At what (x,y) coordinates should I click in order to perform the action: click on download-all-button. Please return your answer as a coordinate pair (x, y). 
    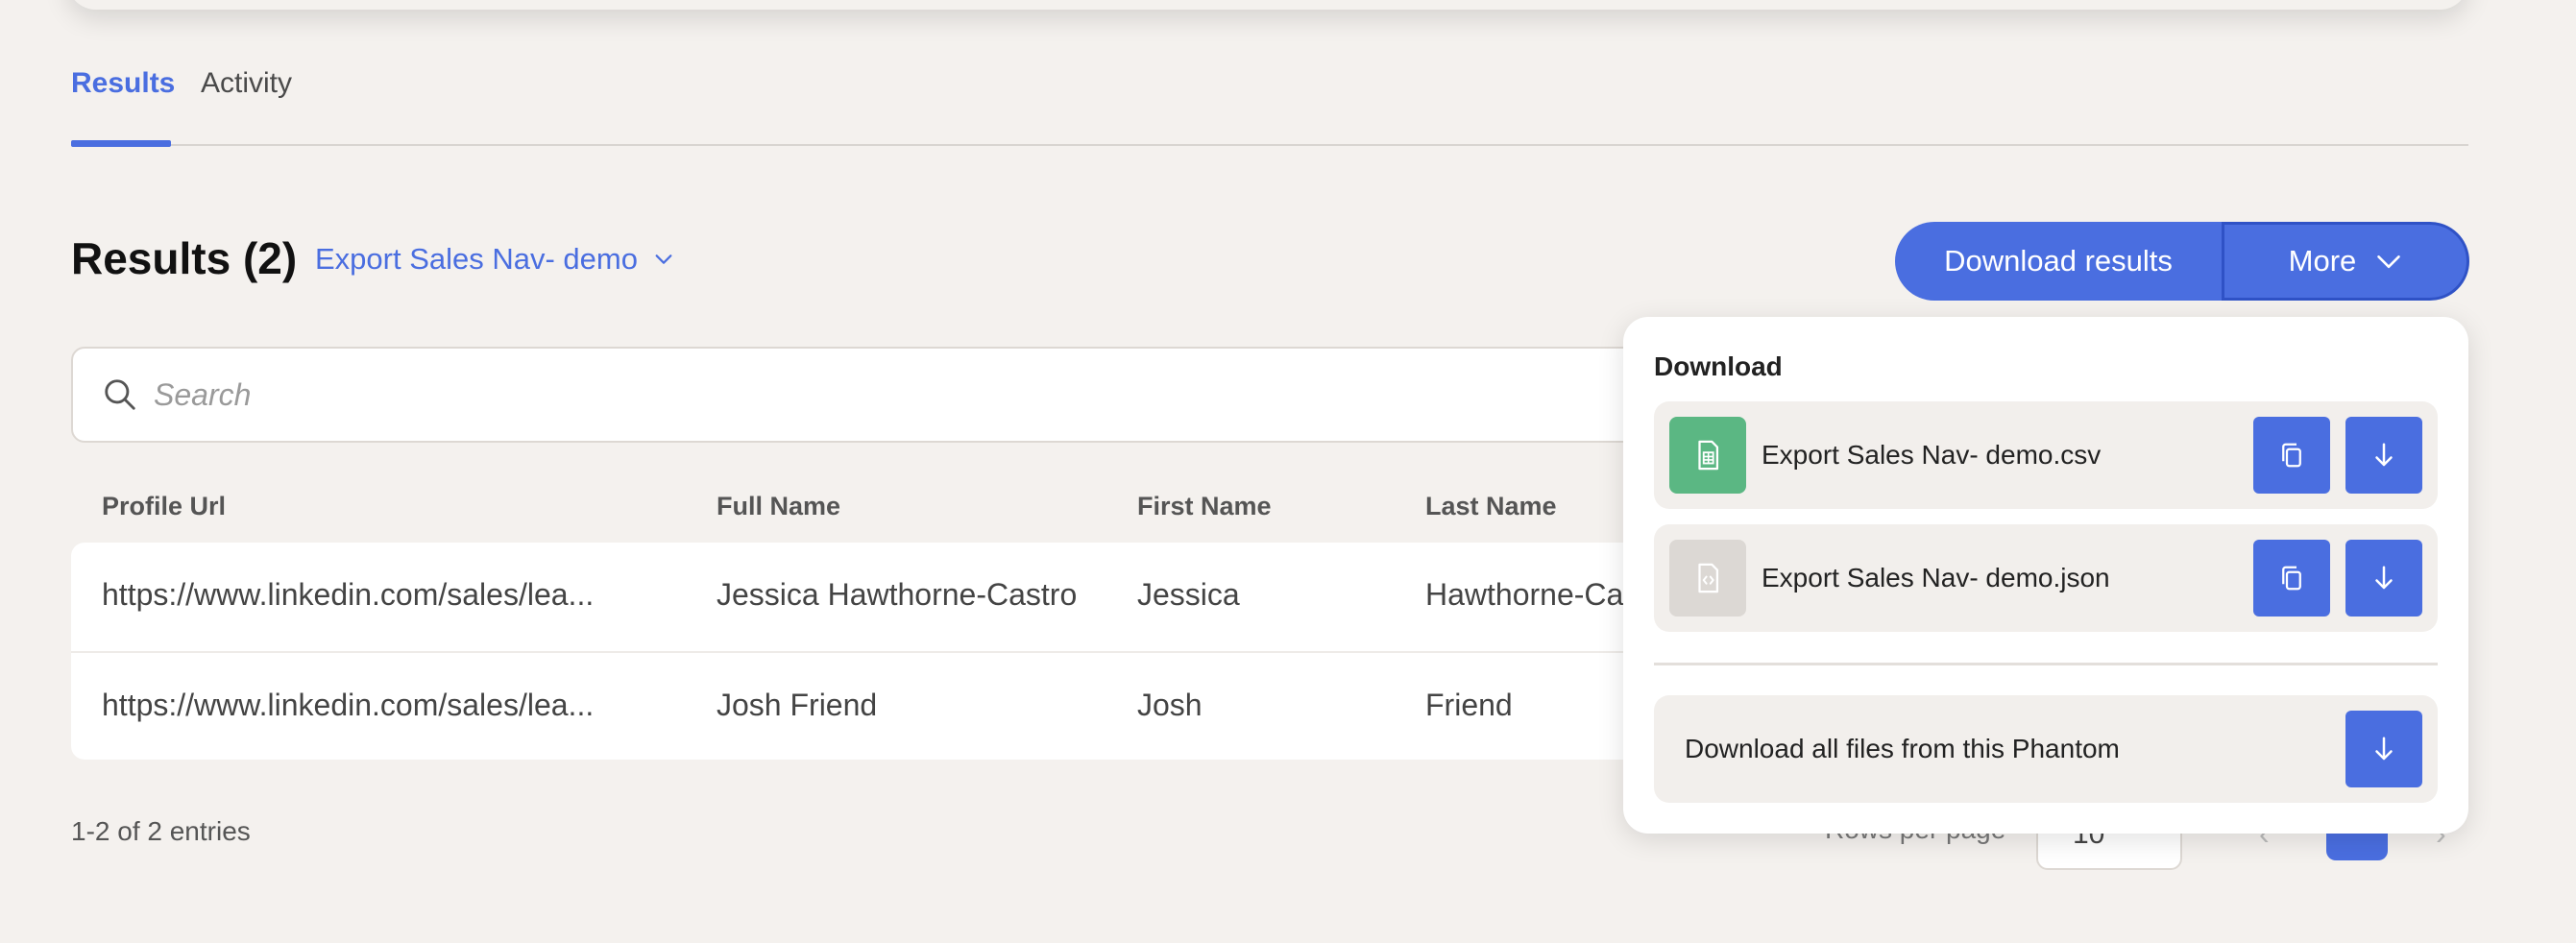
    Looking at the image, I should click on (2383, 749).